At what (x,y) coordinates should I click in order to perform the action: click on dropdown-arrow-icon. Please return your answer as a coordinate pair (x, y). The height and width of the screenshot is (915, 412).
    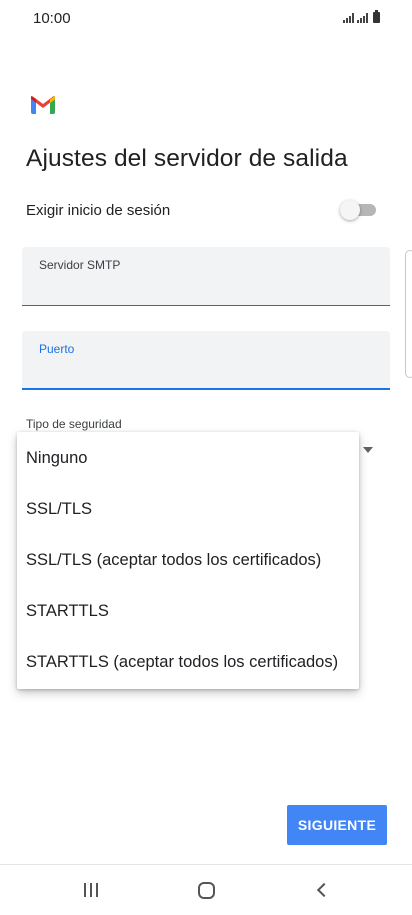
    Looking at the image, I should click on (368, 450).